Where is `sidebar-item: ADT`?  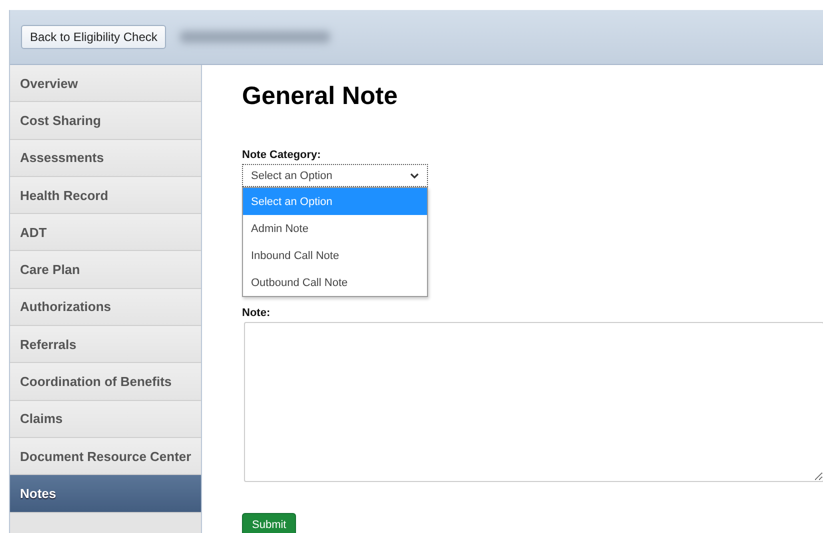
sidebar-item: ADT is located at coordinates (105, 233).